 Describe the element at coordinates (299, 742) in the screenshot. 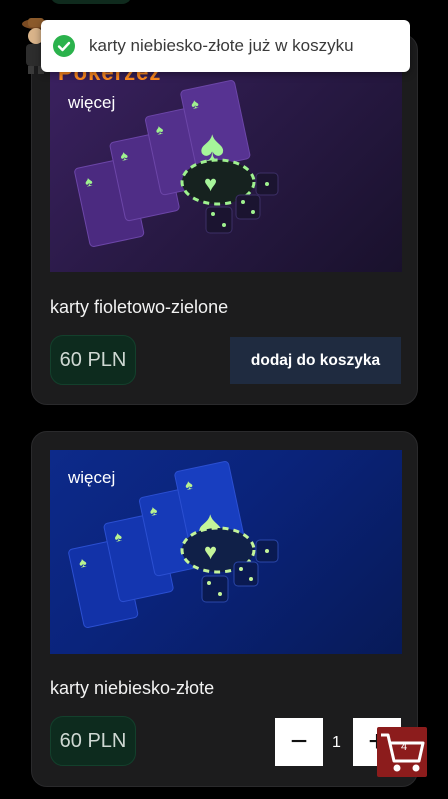

I see `decrease-quantity-button: −` at that location.